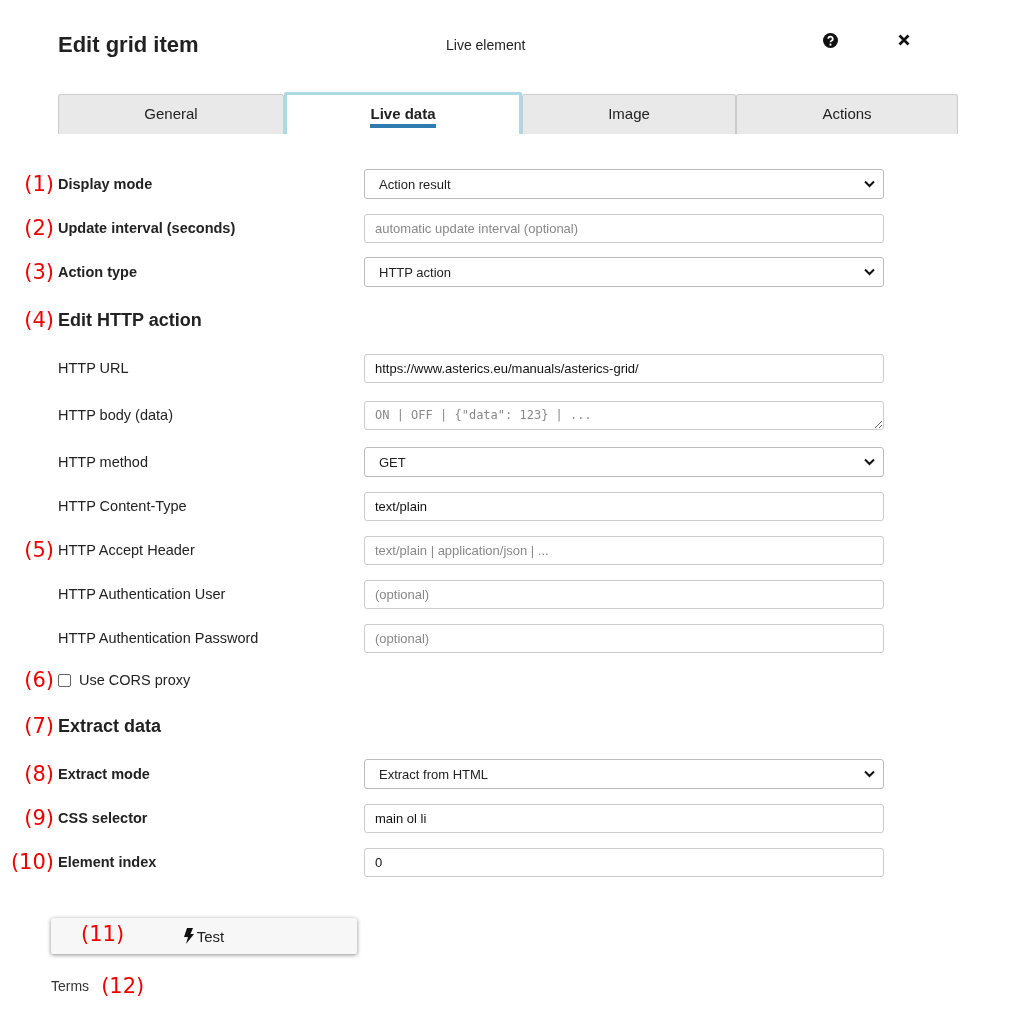 The height and width of the screenshot is (1034, 1016). Describe the element at coordinates (403, 113) in the screenshot. I see `tab: Live data` at that location.